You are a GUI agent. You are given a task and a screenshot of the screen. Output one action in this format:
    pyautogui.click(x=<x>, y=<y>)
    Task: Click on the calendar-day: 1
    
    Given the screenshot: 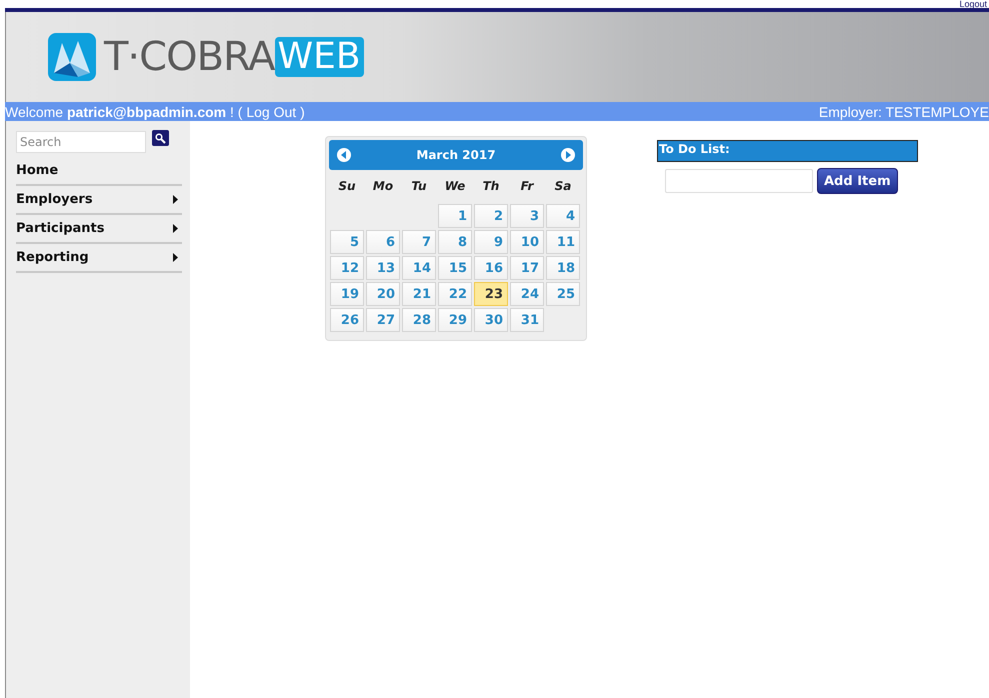 What is the action you would take?
    pyautogui.click(x=455, y=216)
    